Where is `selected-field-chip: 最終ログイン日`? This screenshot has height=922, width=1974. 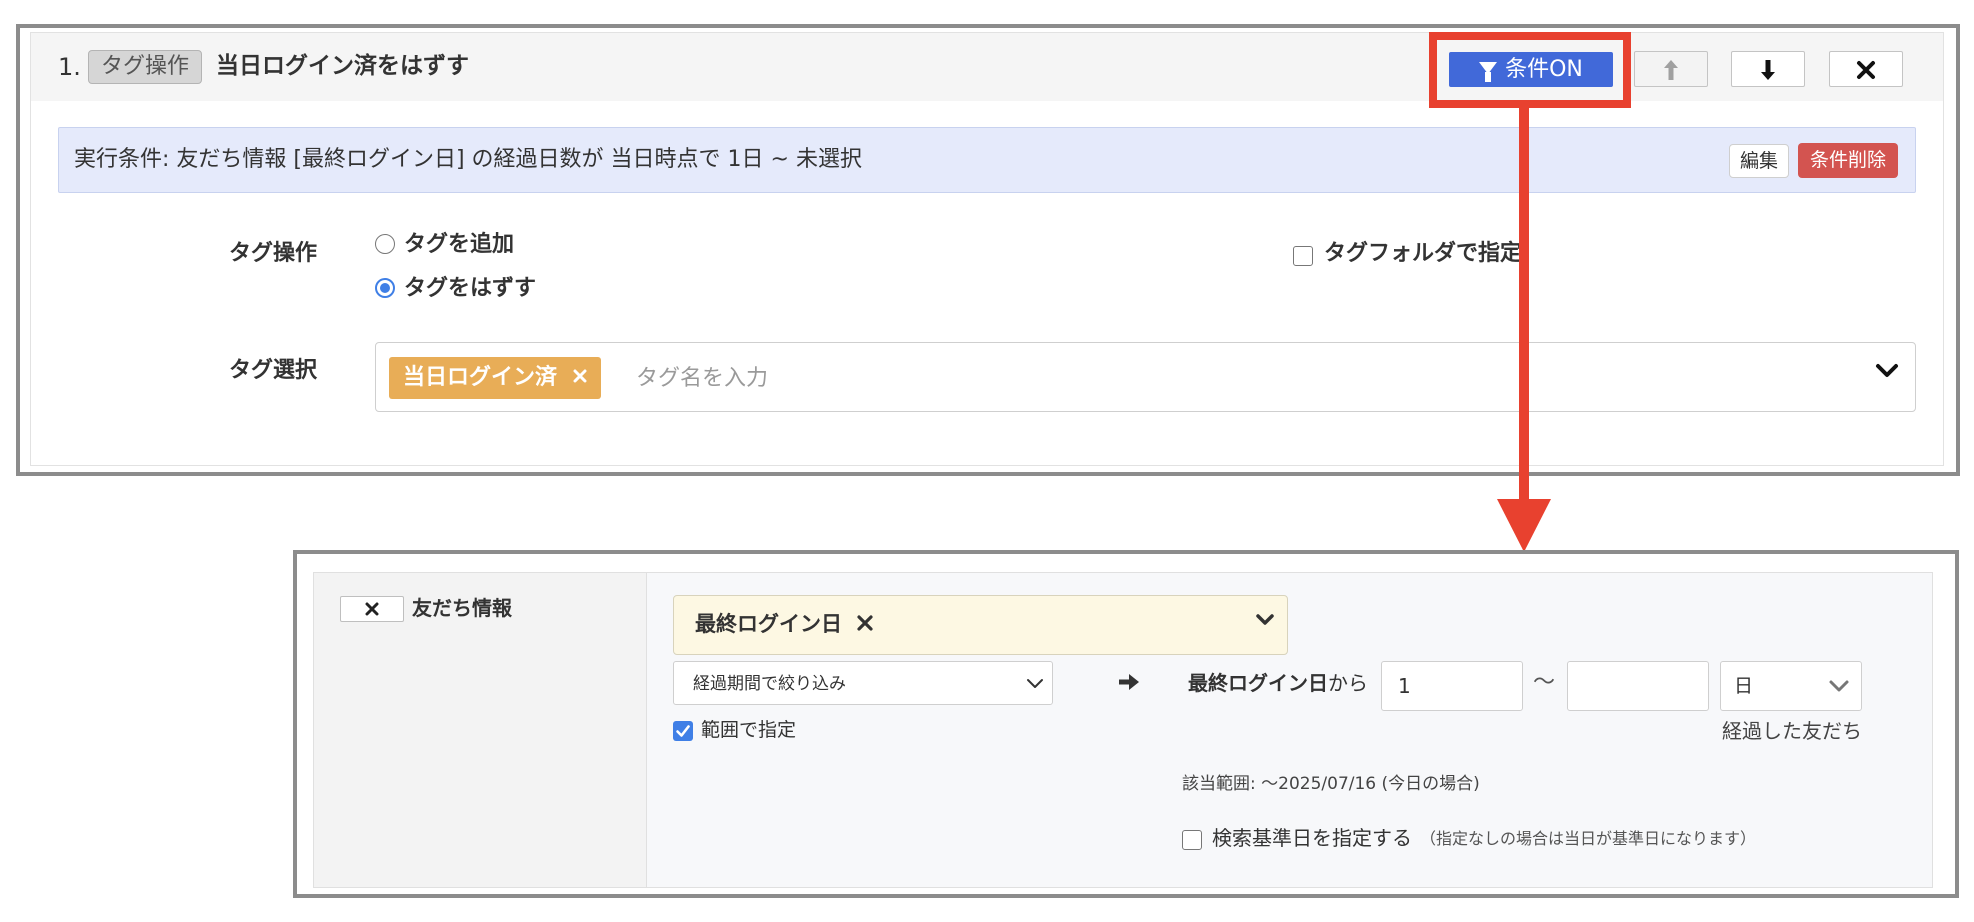 selected-field-chip: 最終ログイン日 is located at coordinates (784, 624).